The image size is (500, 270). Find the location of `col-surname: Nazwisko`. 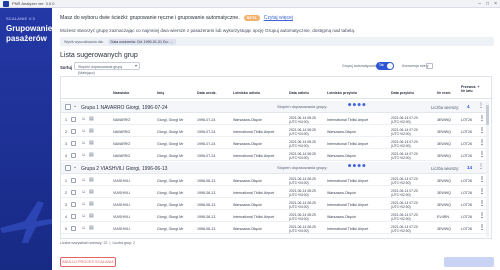

col-surname: Nazwisko is located at coordinates (121, 93).